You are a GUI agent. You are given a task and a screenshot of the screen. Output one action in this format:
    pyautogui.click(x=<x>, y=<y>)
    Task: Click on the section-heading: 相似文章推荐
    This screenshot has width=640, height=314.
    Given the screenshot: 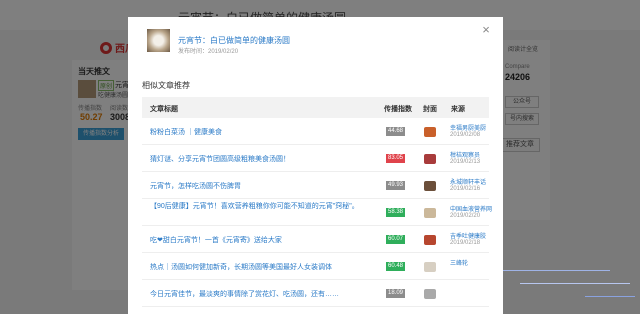 What is the action you would take?
    pyautogui.click(x=166, y=85)
    